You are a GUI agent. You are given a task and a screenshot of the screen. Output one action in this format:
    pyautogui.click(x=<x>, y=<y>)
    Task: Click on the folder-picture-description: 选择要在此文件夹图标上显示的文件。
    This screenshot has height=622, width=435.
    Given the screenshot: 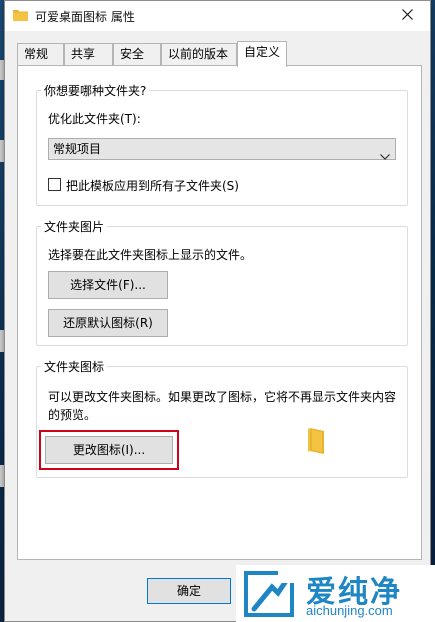 What is the action you would take?
    pyautogui.click(x=150, y=255)
    